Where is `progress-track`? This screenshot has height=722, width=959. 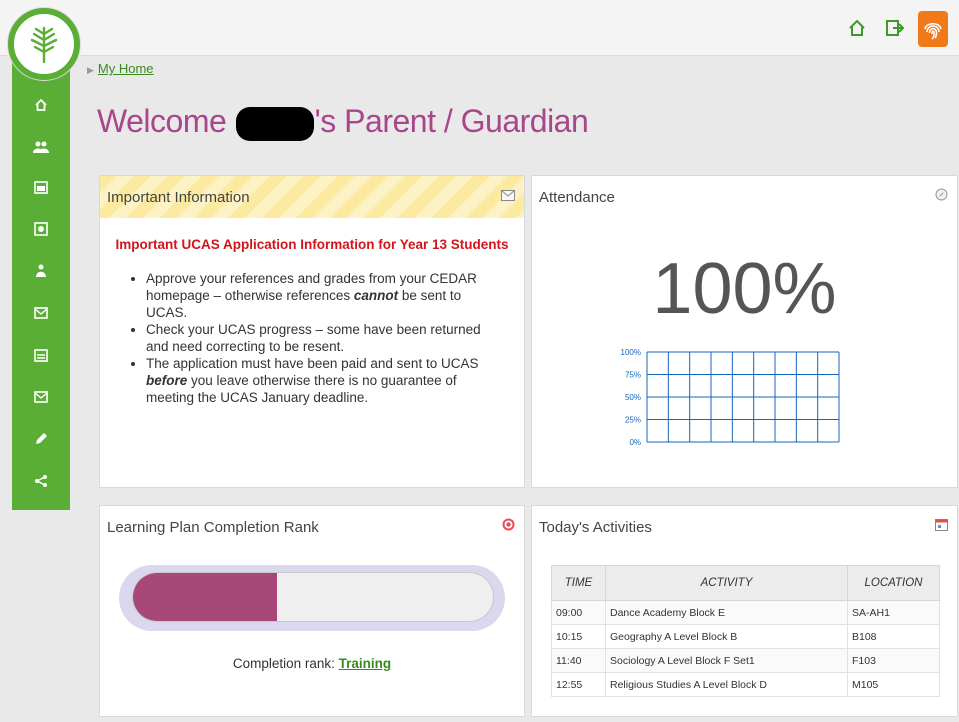 progress-track is located at coordinates (313, 597).